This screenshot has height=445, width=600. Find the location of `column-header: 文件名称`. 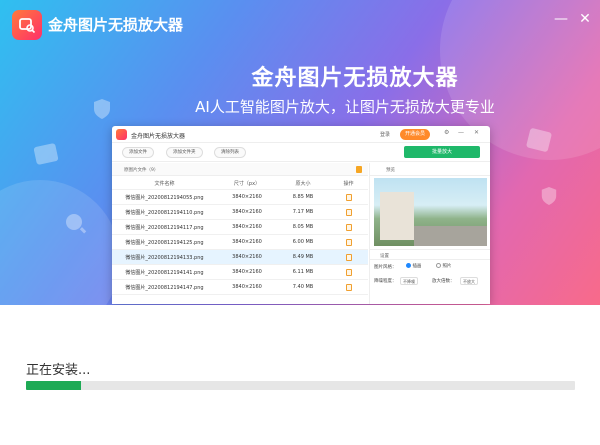

column-header: 文件名称 is located at coordinates (164, 183).